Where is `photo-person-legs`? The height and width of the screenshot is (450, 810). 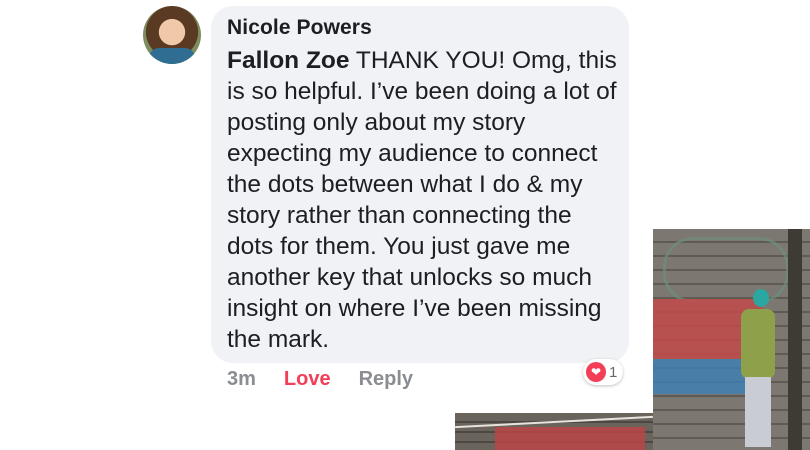 photo-person-legs is located at coordinates (758, 412).